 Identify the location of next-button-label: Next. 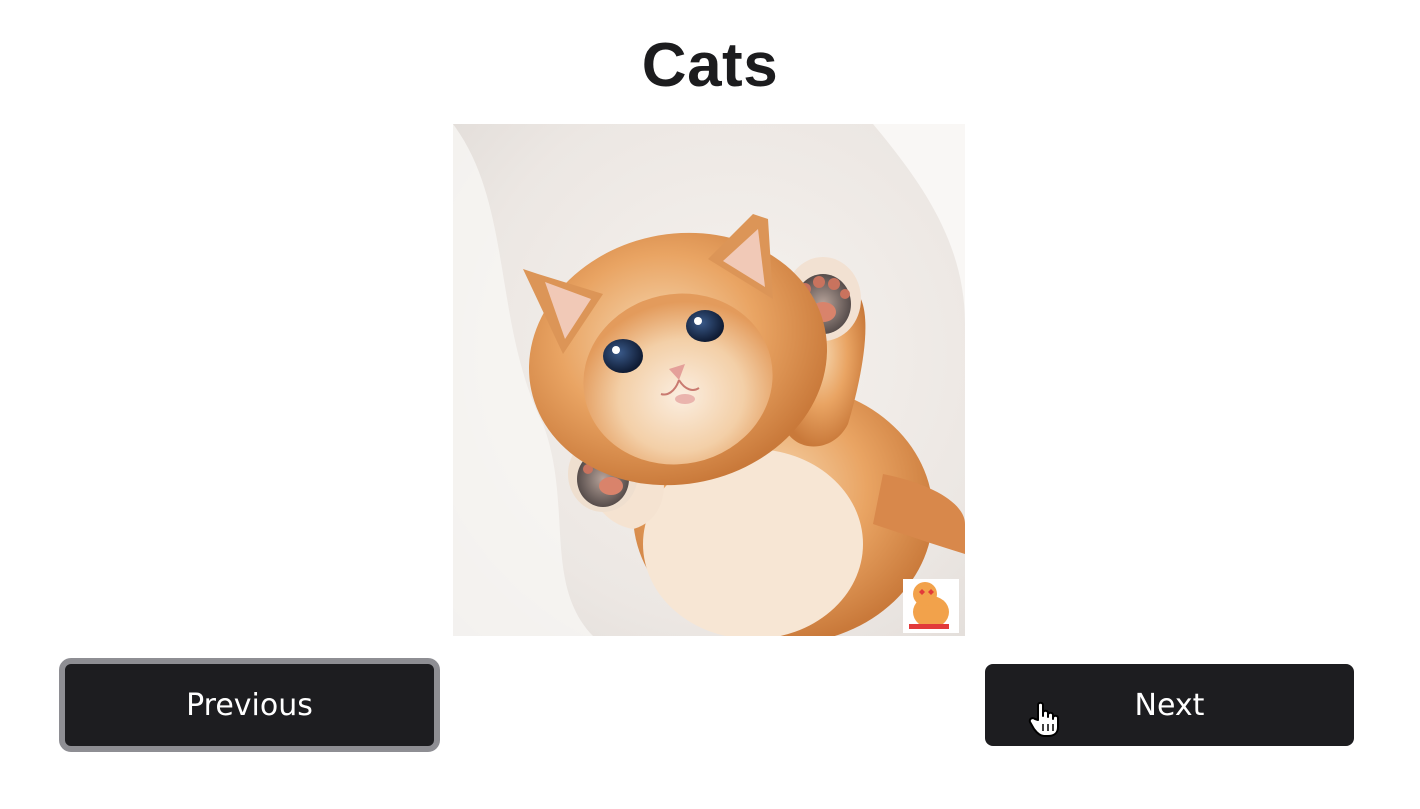
(1169, 705).